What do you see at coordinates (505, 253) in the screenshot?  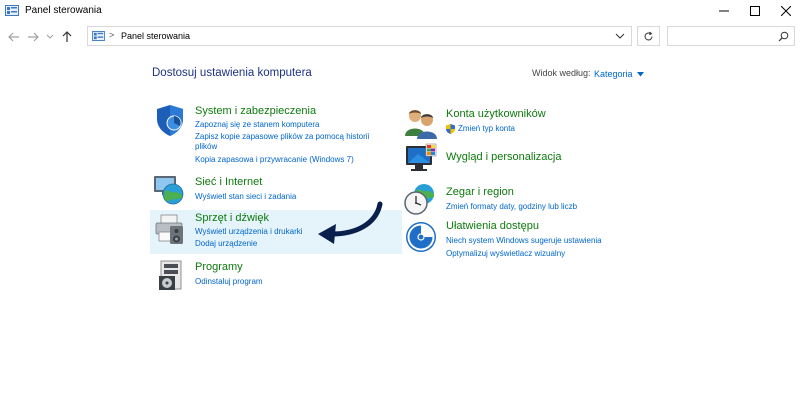 I see `category-link: Optymalizuj wyświetlacz wizualny` at bounding box center [505, 253].